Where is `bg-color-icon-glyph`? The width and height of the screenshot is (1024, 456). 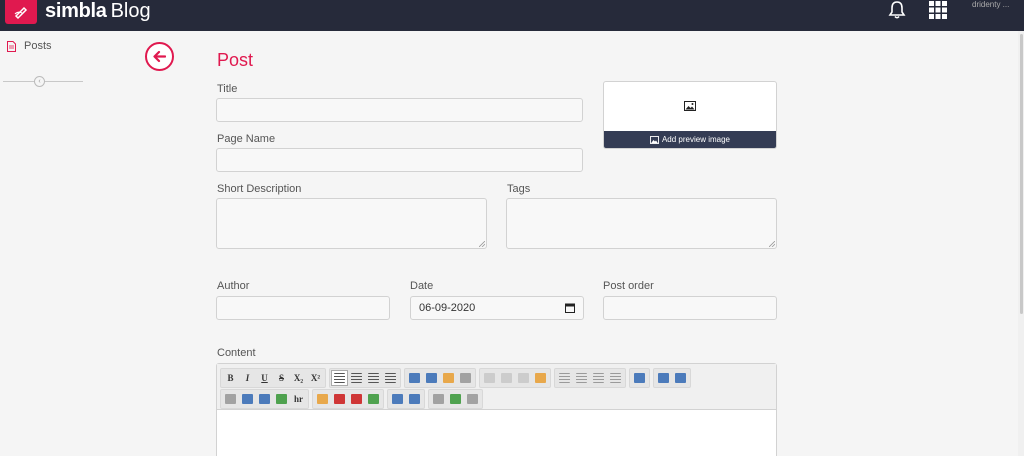 bg-color-icon-glyph is located at coordinates (431, 378).